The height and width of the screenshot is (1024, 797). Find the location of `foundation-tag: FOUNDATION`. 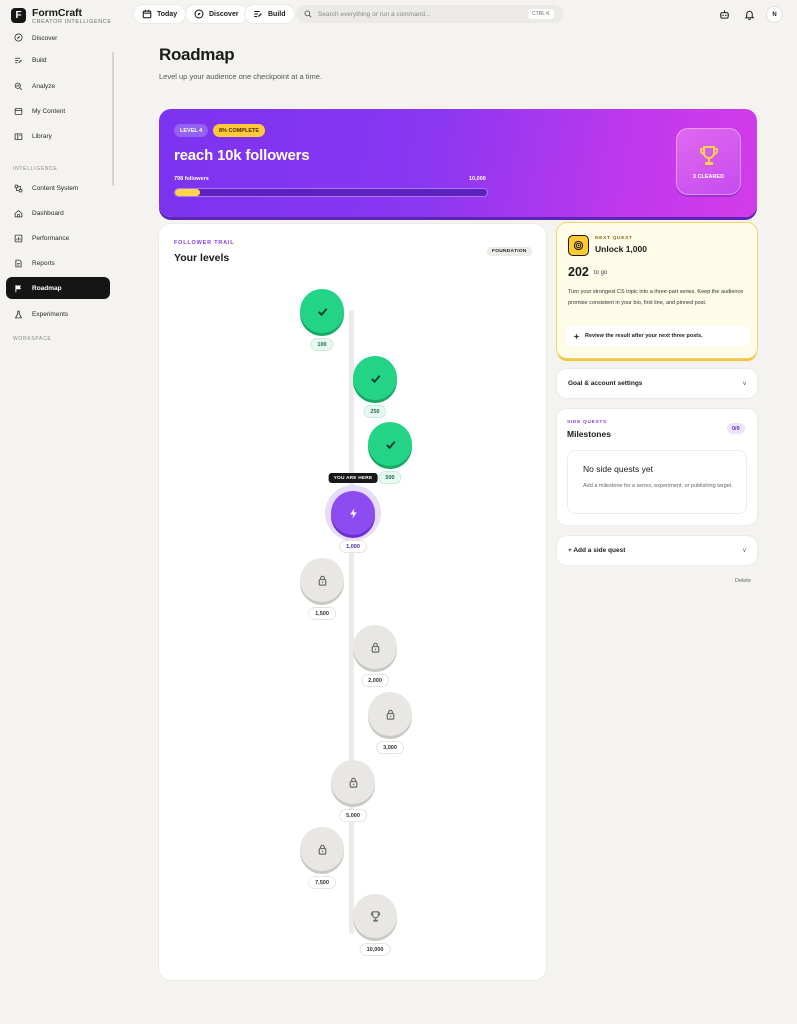

foundation-tag: FOUNDATION is located at coordinates (509, 251).